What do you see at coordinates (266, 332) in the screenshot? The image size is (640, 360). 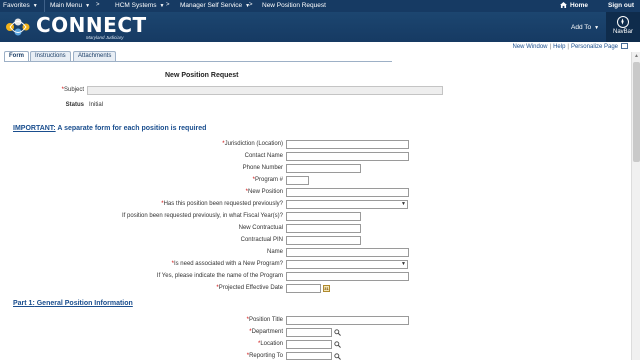 I see `department-label: *Department` at bounding box center [266, 332].